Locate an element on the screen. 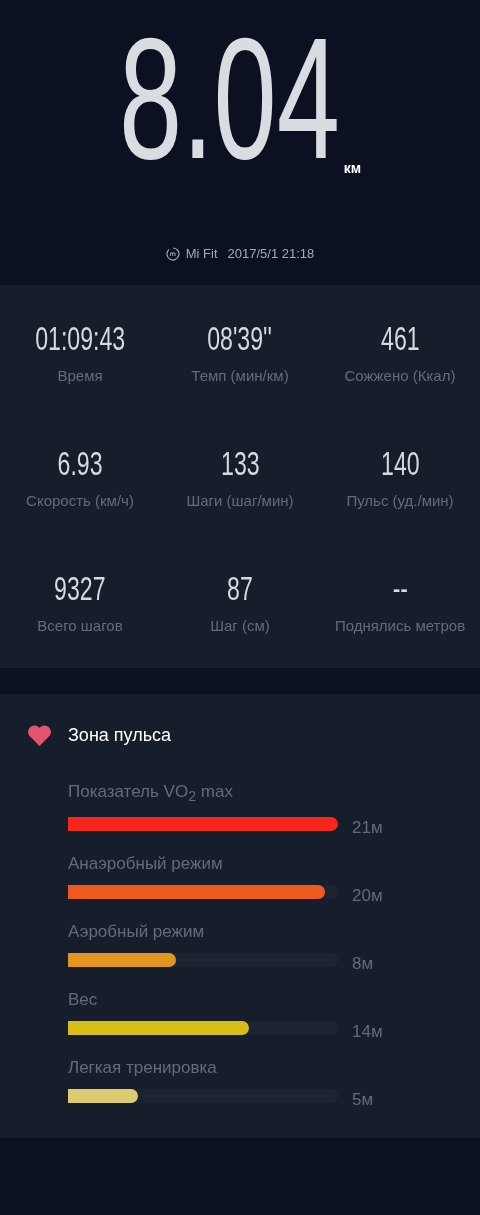 This screenshot has height=1215, width=480. stat-label: Шаги (шаг/мин) is located at coordinates (240, 500).